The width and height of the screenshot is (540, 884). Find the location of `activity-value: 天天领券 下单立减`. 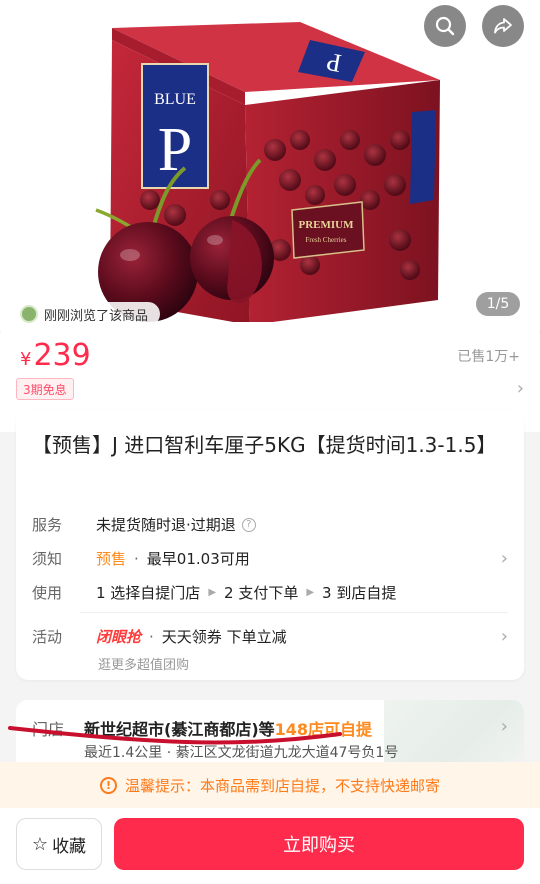

activity-value: 天天领券 下单立减 is located at coordinates (224, 637).